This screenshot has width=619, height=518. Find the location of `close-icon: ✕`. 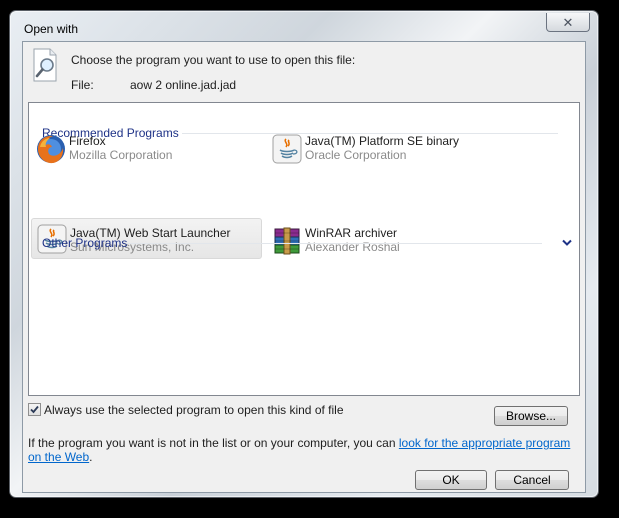

close-icon: ✕ is located at coordinates (568, 22).